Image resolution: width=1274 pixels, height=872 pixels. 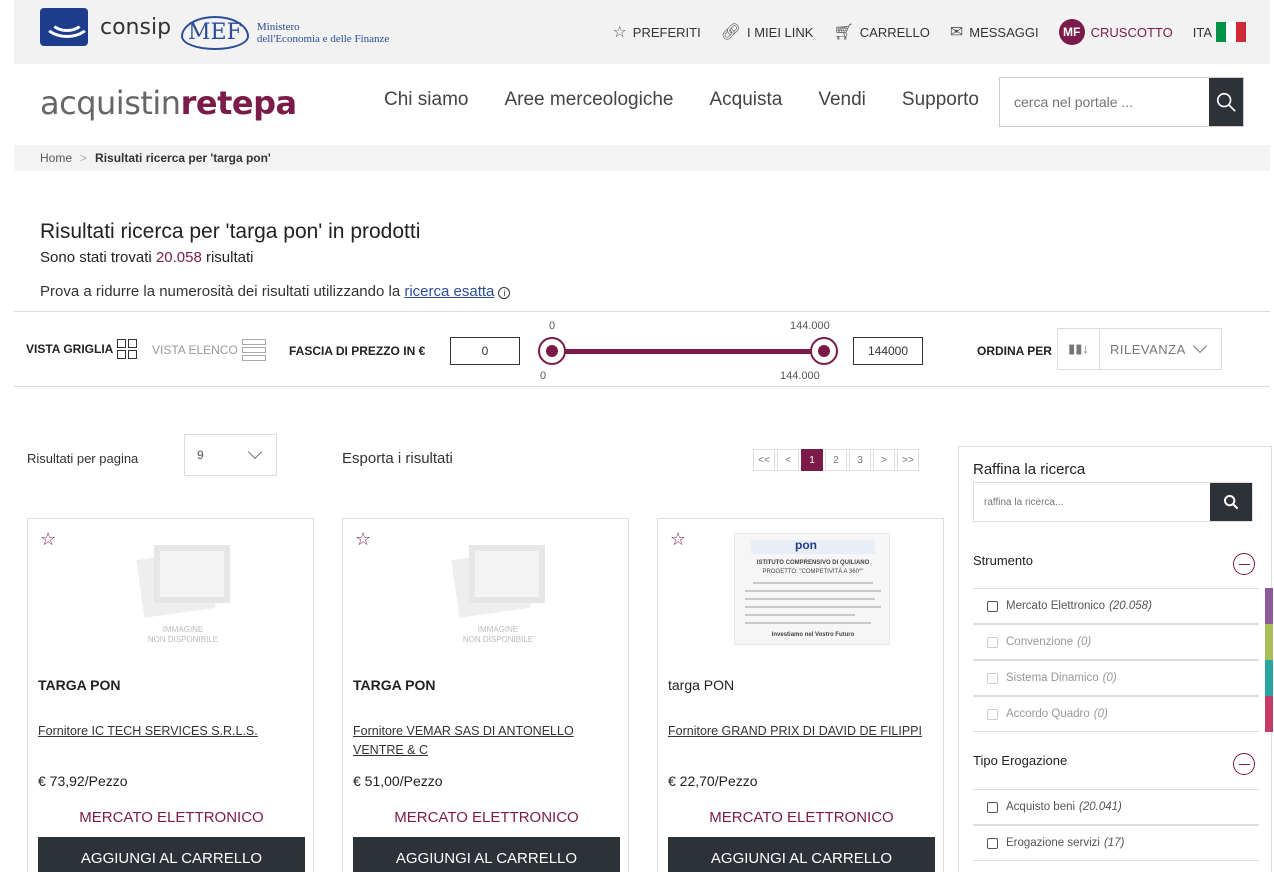 What do you see at coordinates (178, 257) in the screenshot?
I see `count-number: 20.058` at bounding box center [178, 257].